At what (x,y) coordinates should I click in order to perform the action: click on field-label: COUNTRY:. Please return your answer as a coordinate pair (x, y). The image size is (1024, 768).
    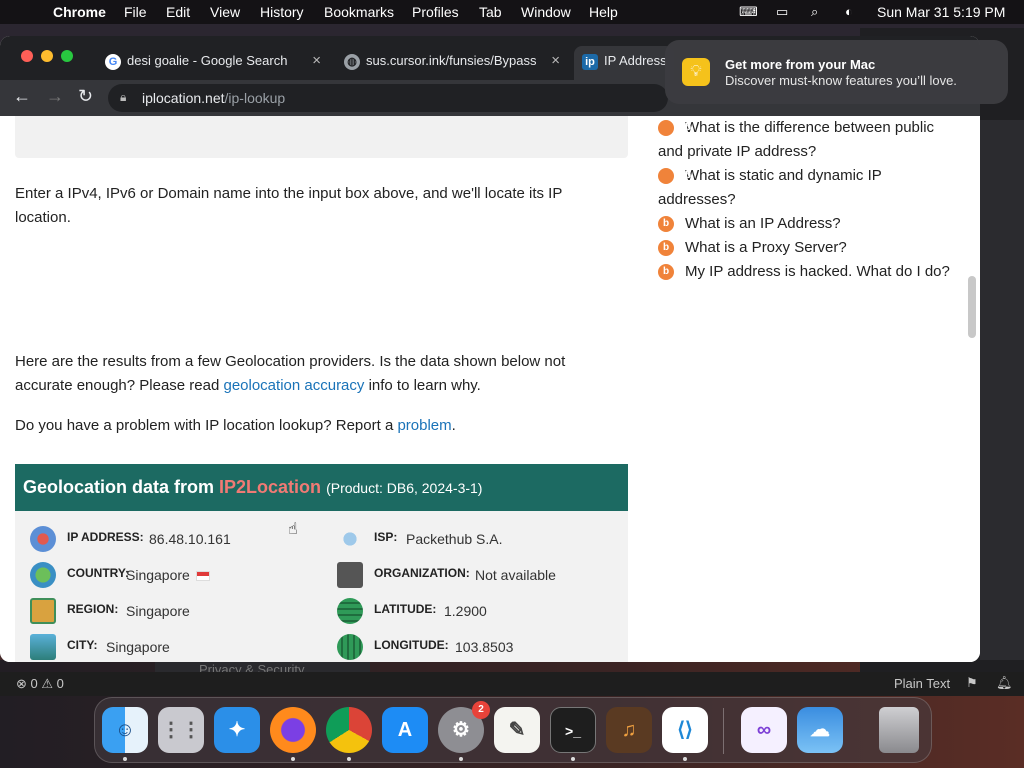
    Looking at the image, I should click on (98, 573).